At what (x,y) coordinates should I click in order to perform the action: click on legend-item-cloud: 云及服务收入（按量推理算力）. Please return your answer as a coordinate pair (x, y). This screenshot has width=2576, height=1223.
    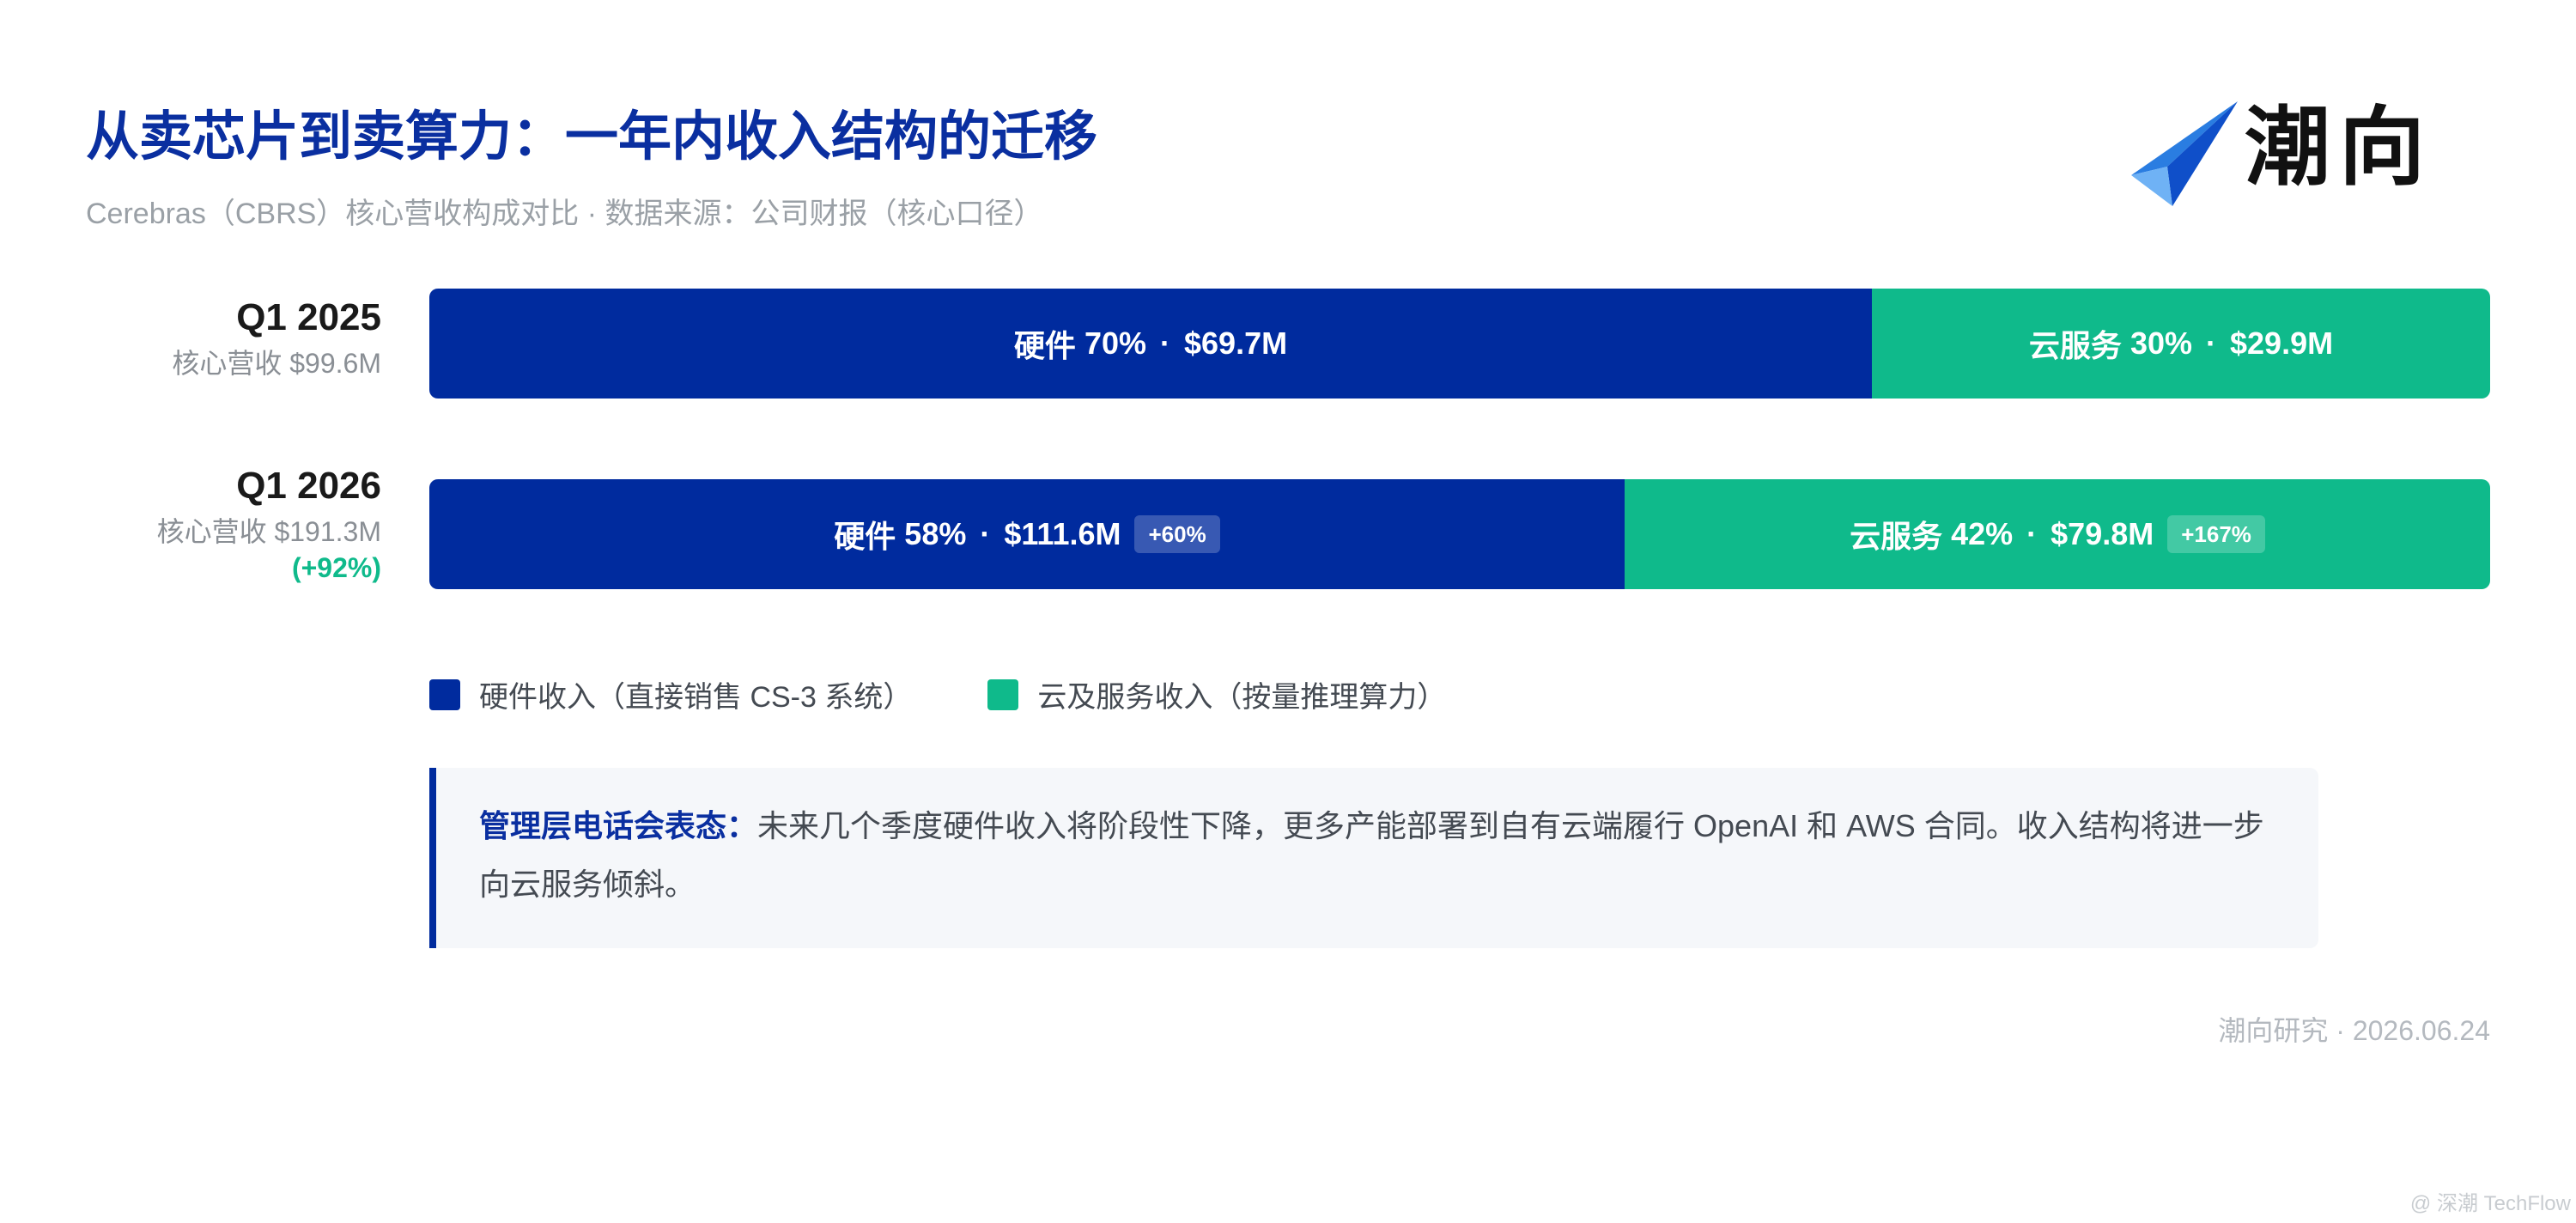
    Looking at the image, I should click on (1217, 694).